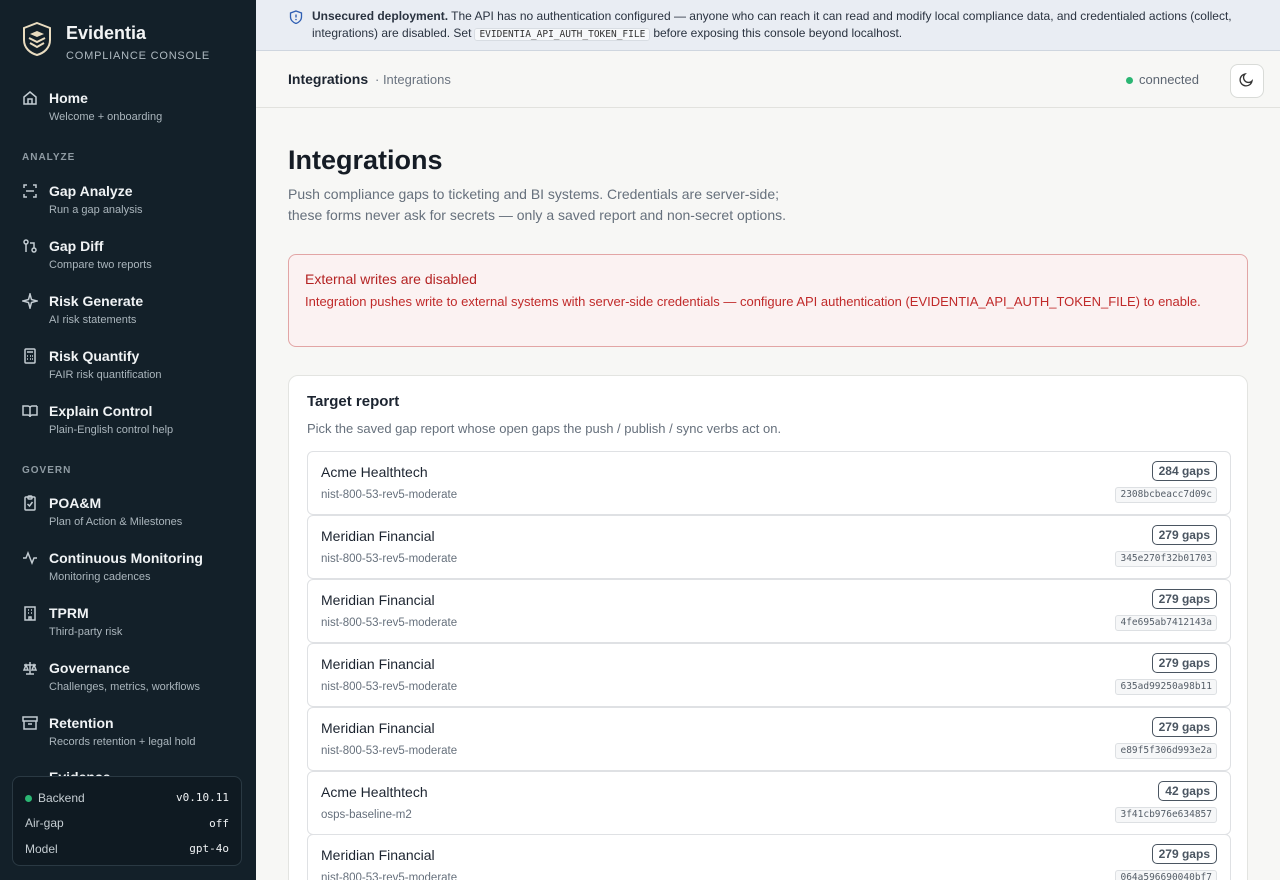 The height and width of the screenshot is (880, 1280). I want to click on sidebar-item-subtitle: Plan of Action & Milestones, so click(116, 522).